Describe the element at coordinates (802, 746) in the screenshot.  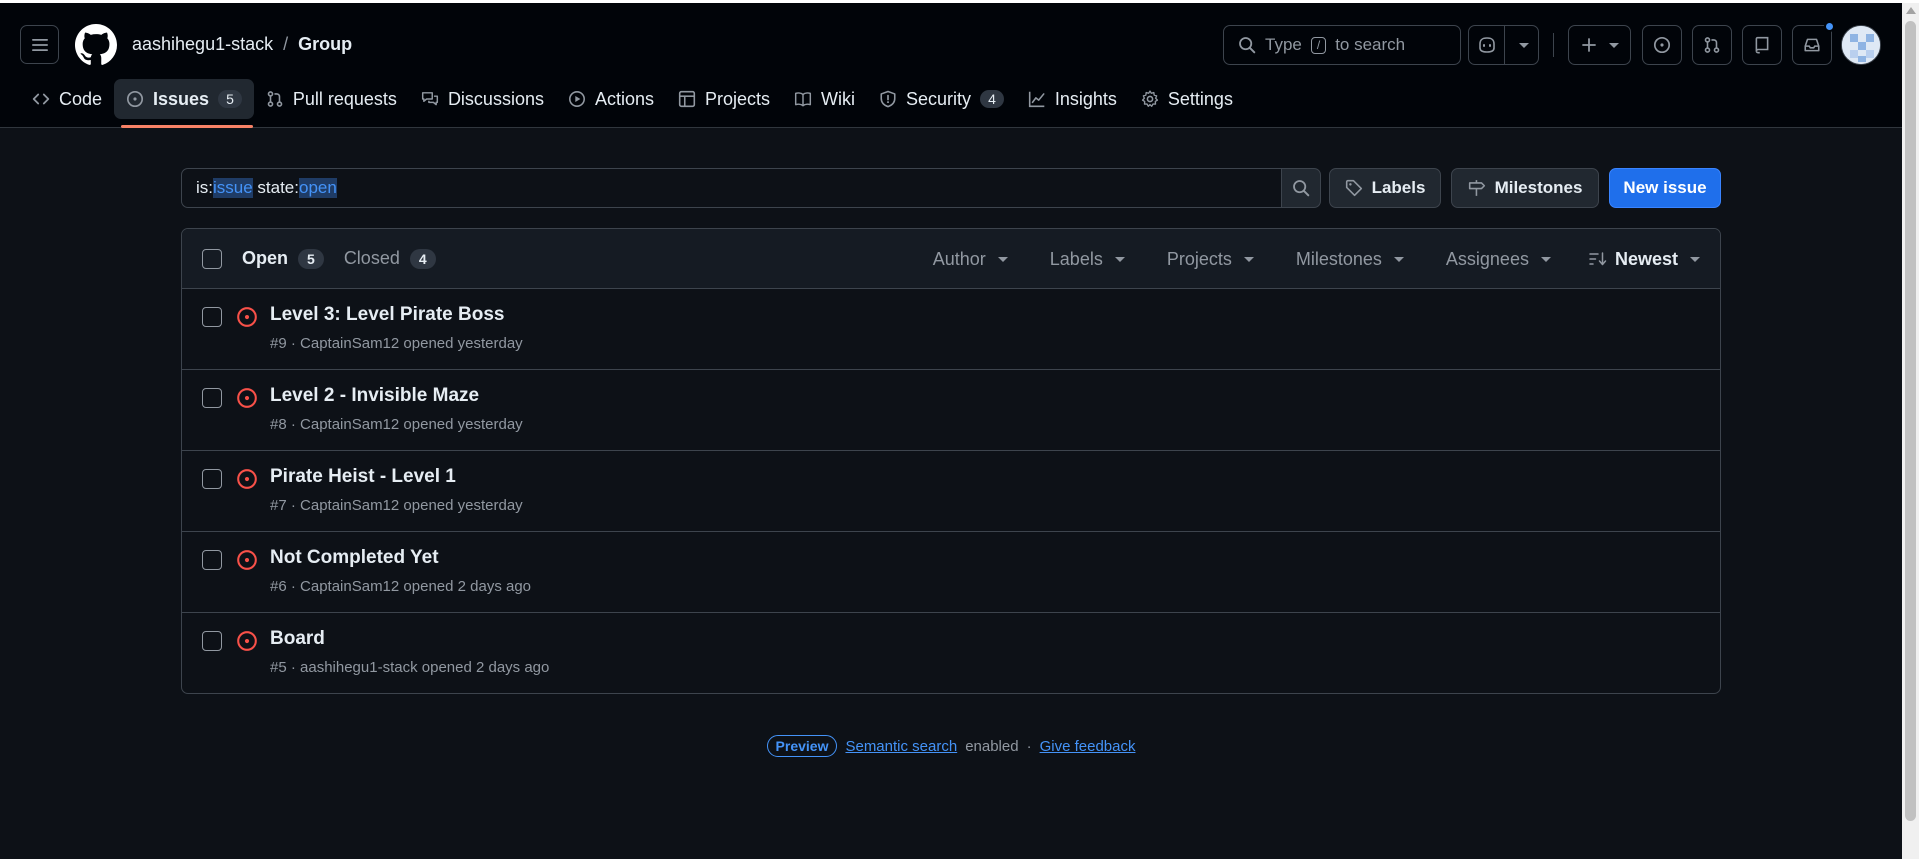
I see `preview-badge: Preview` at that location.